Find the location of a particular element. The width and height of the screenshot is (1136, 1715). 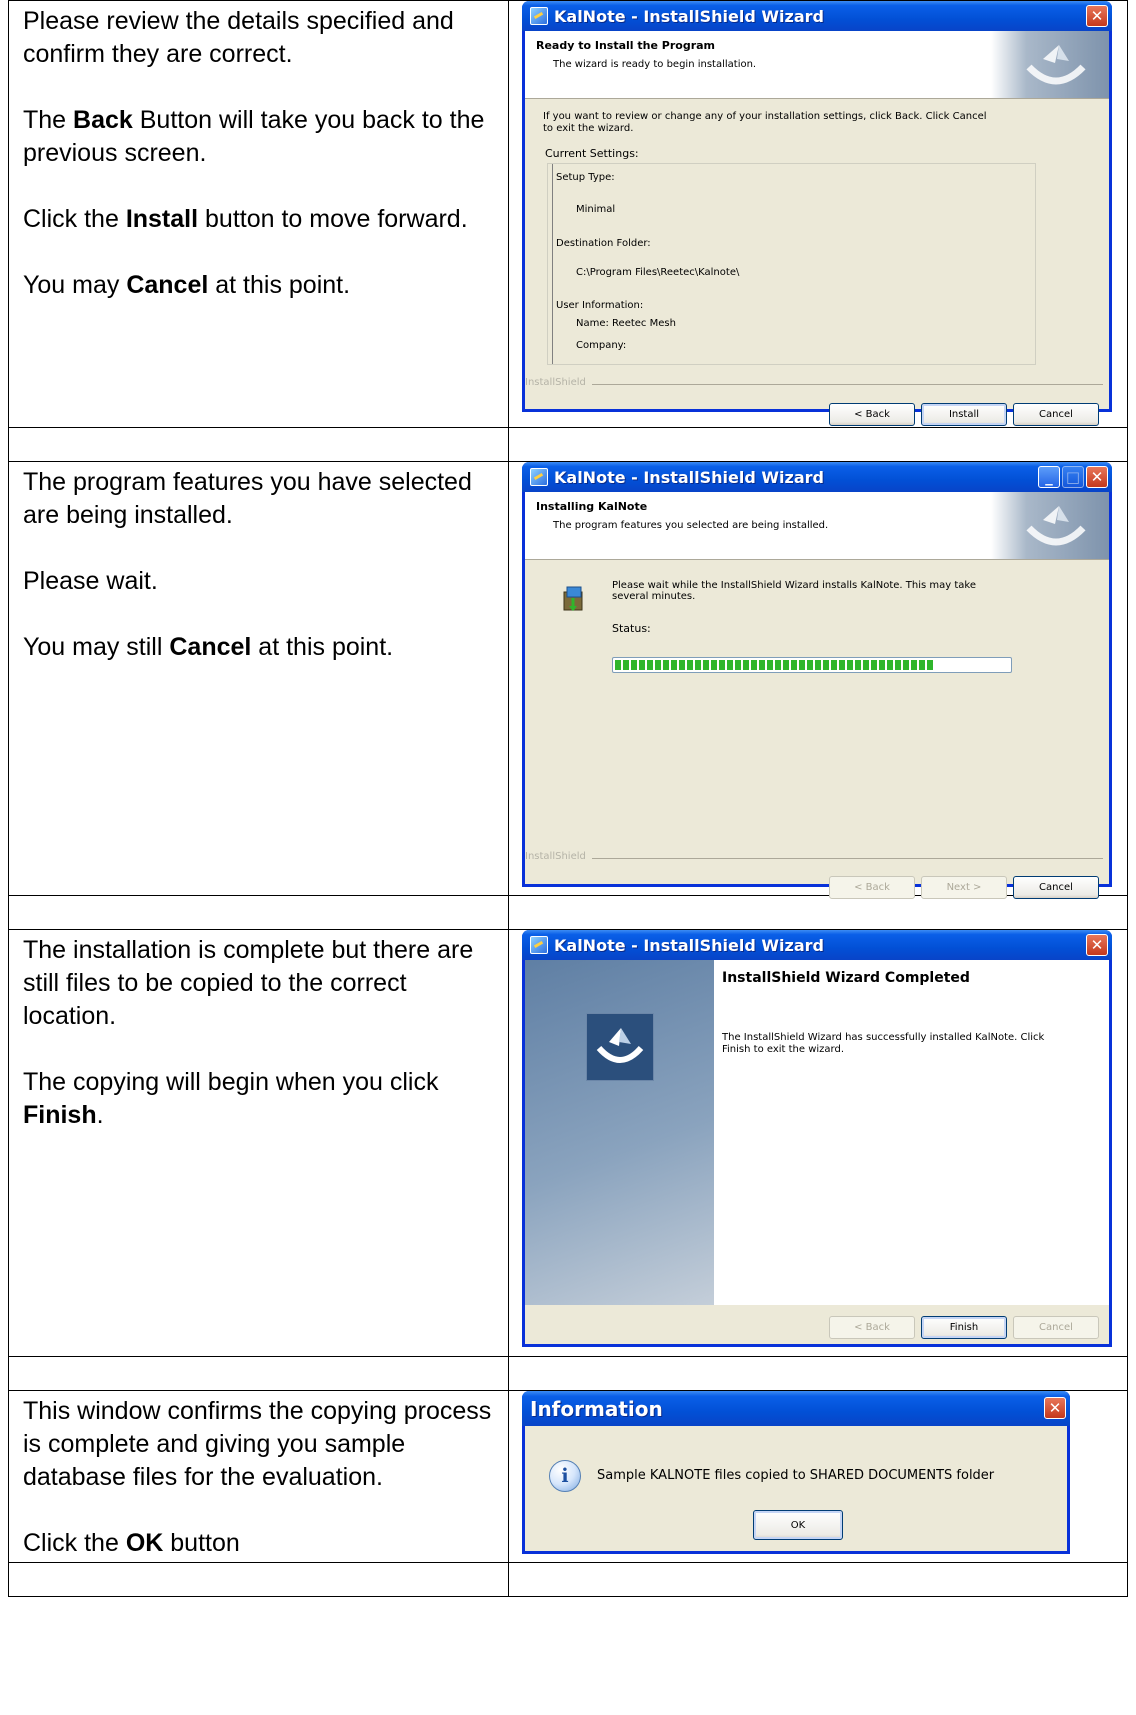

intro-text: to exit the wizard. is located at coordinates (588, 128).